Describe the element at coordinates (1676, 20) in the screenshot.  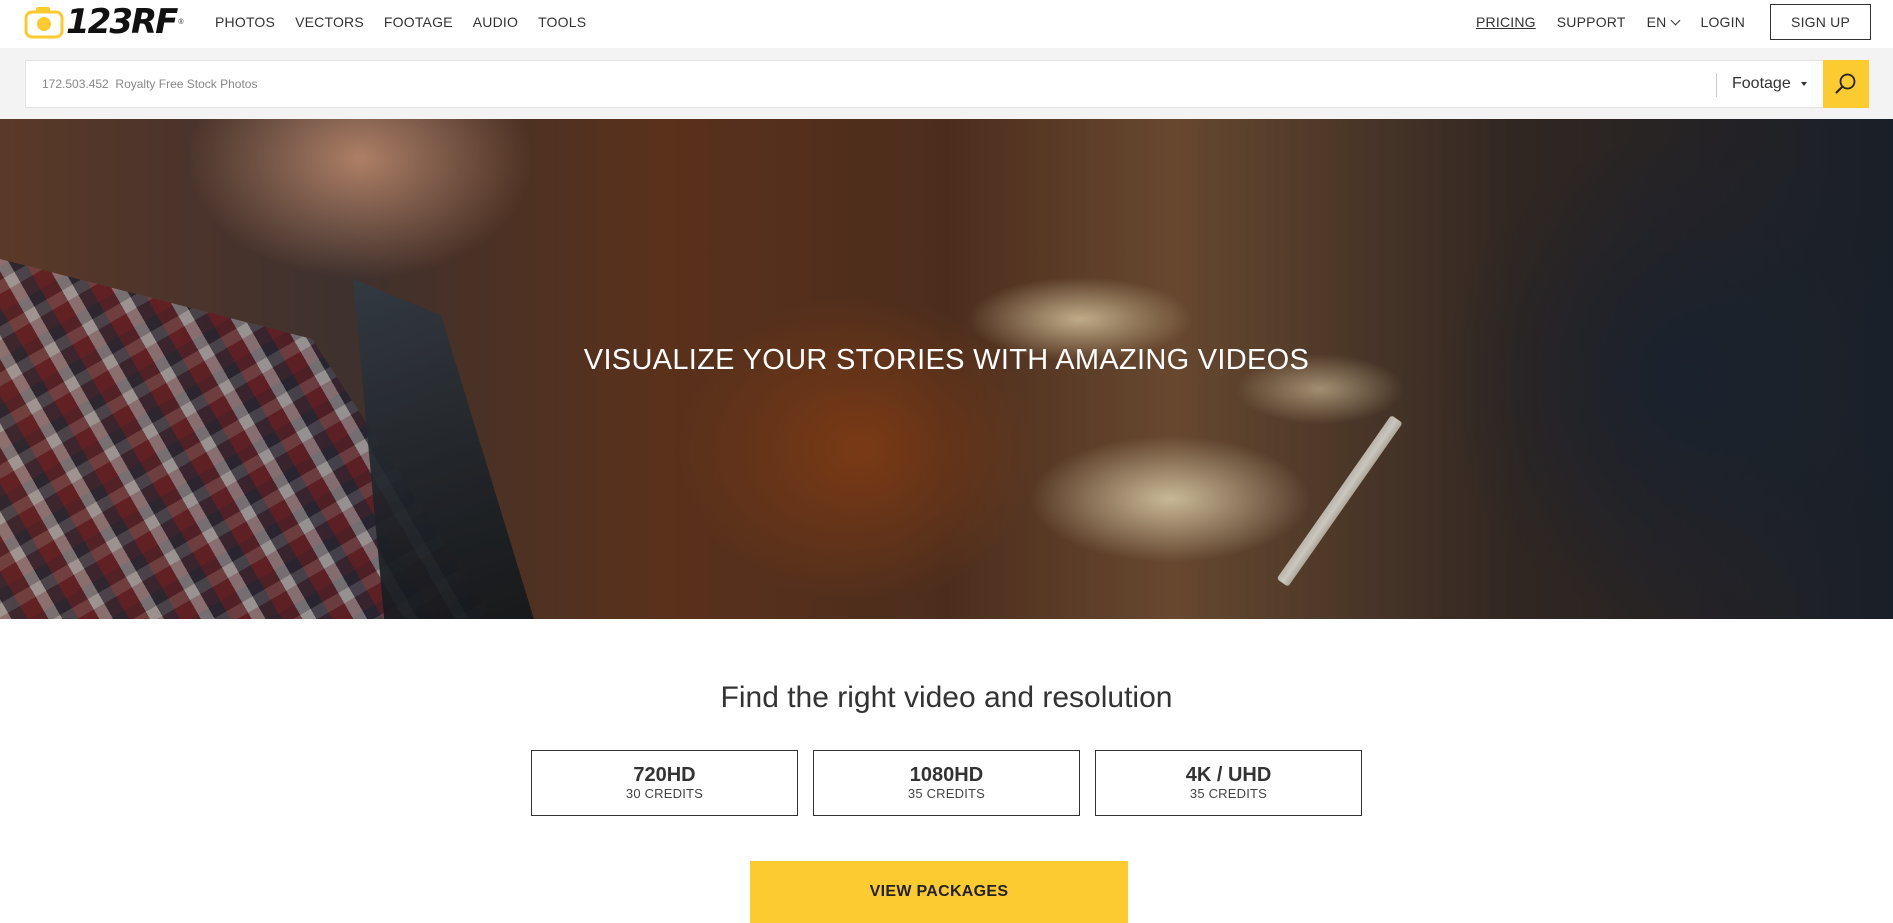
I see `chevron-down-icon` at that location.